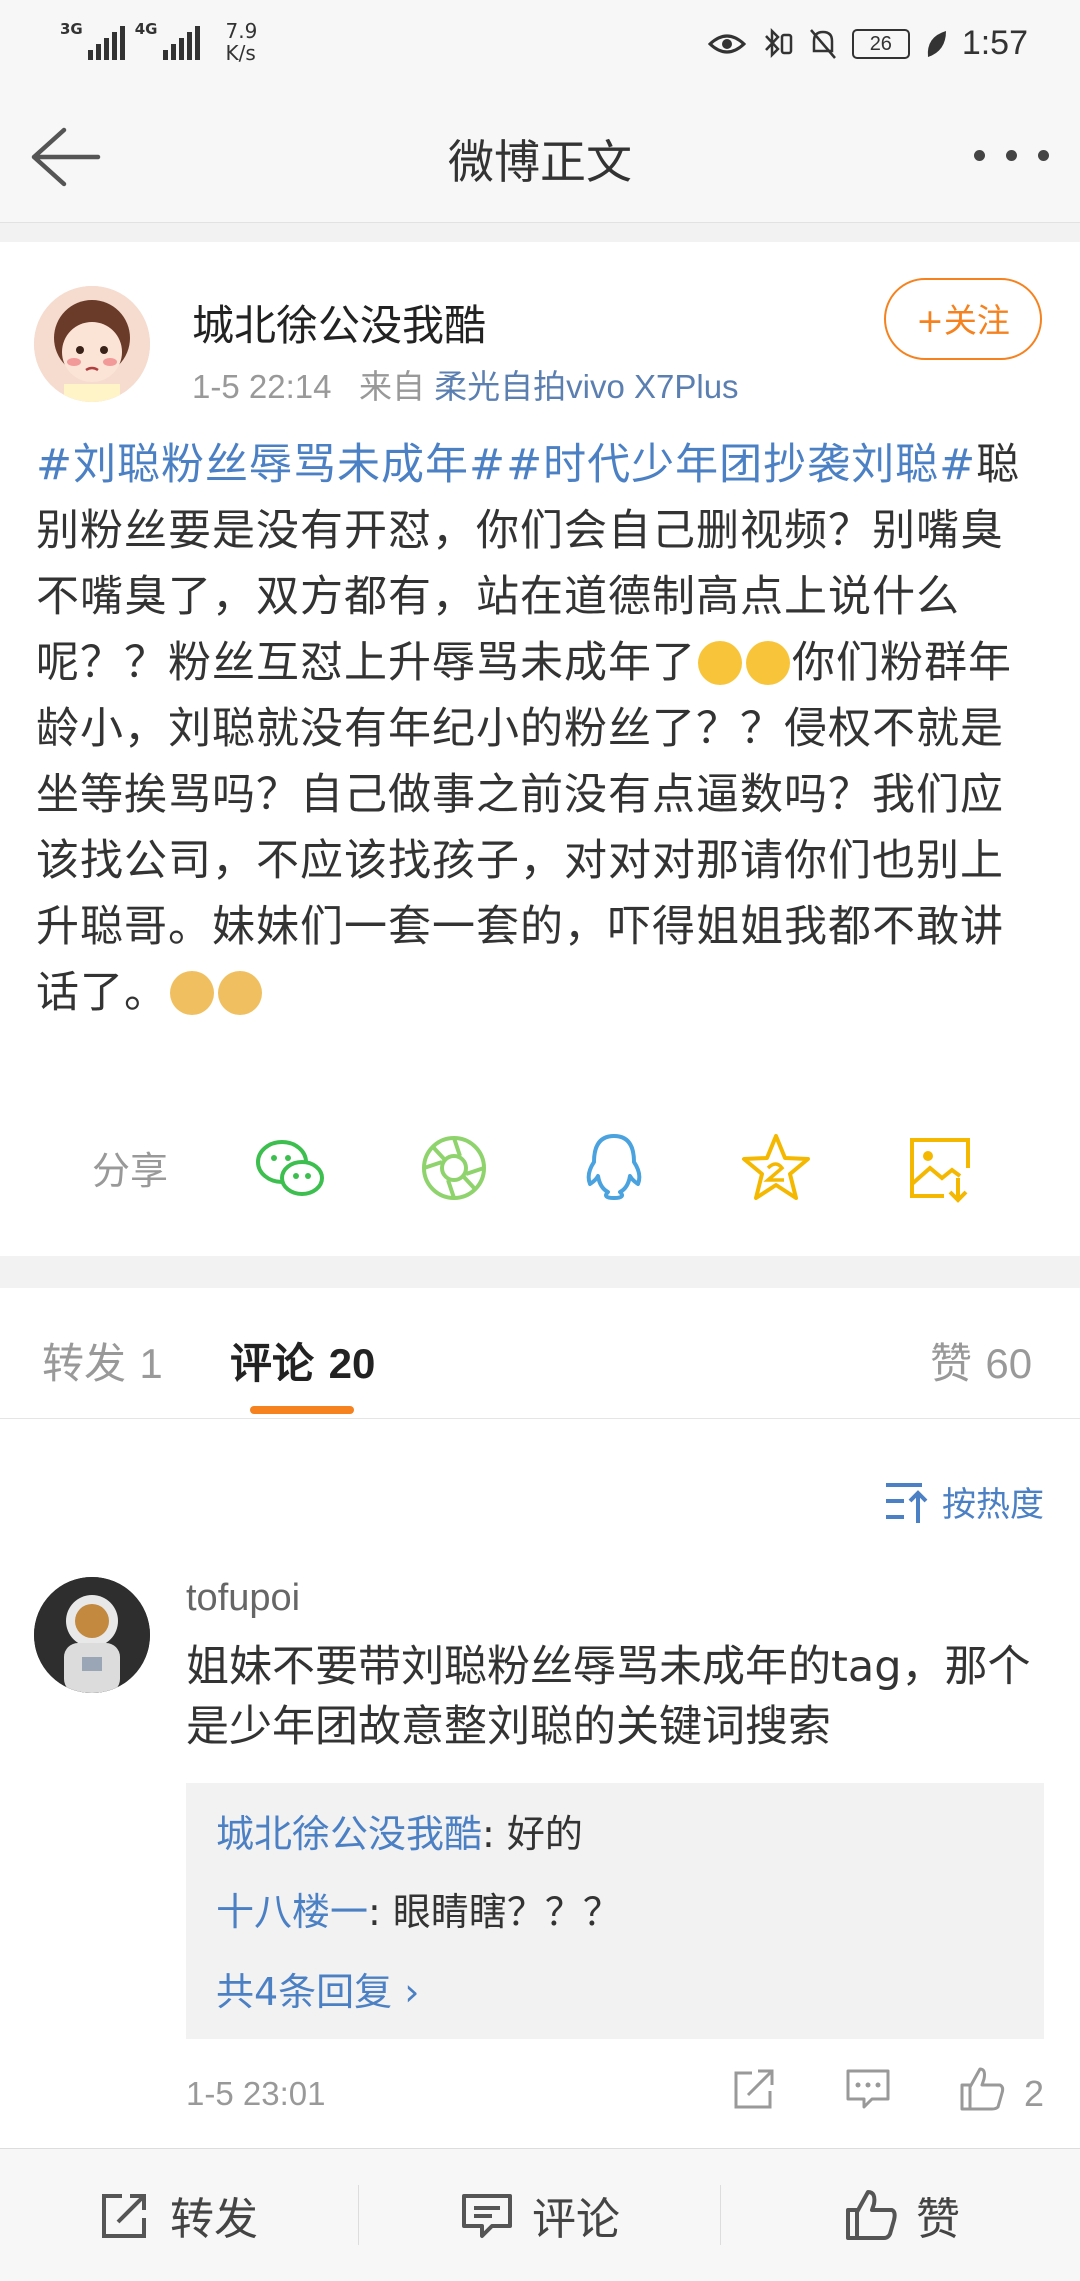 This screenshot has width=1080, height=2281. I want to click on net-speed: 7.9 K/s, so click(242, 42).